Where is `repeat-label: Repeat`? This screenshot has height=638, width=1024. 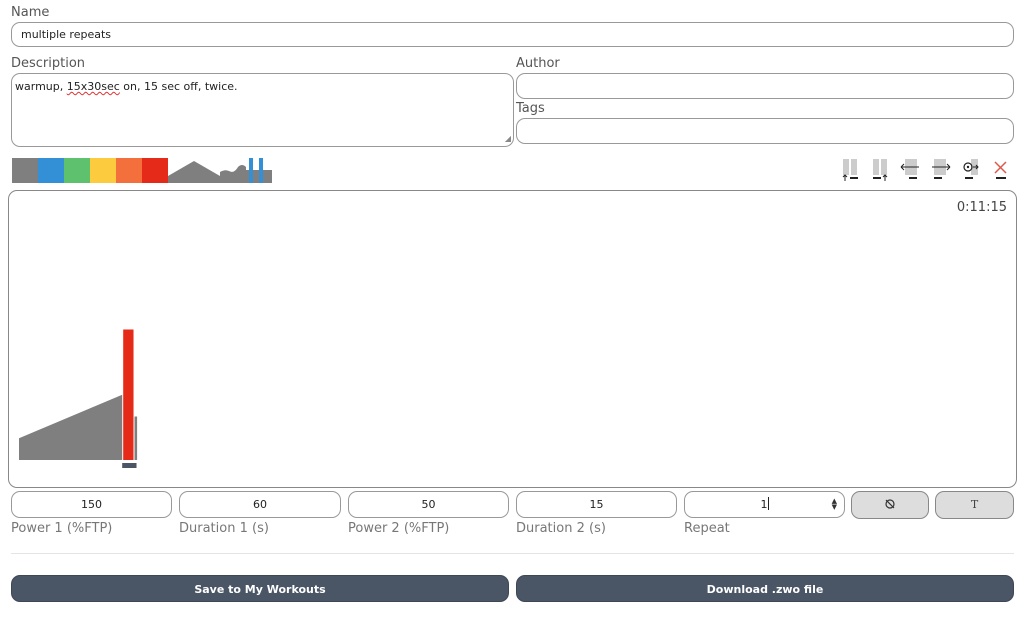
repeat-label: Repeat is located at coordinates (707, 528).